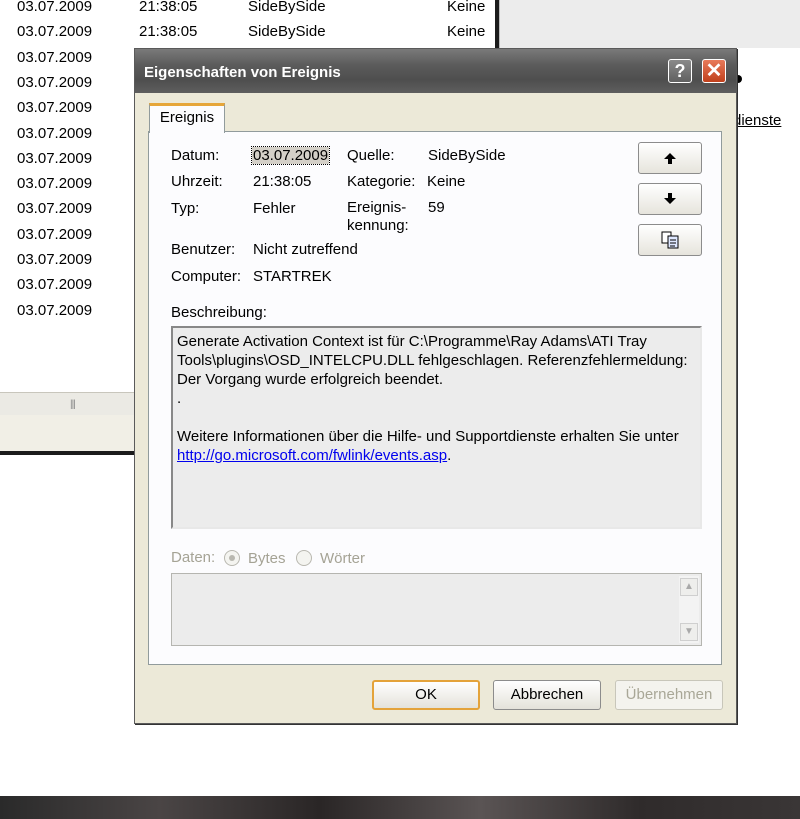 This screenshot has height=819, width=800. Describe the element at coordinates (669, 695) in the screenshot. I see `apply-button: Übernehmen` at that location.